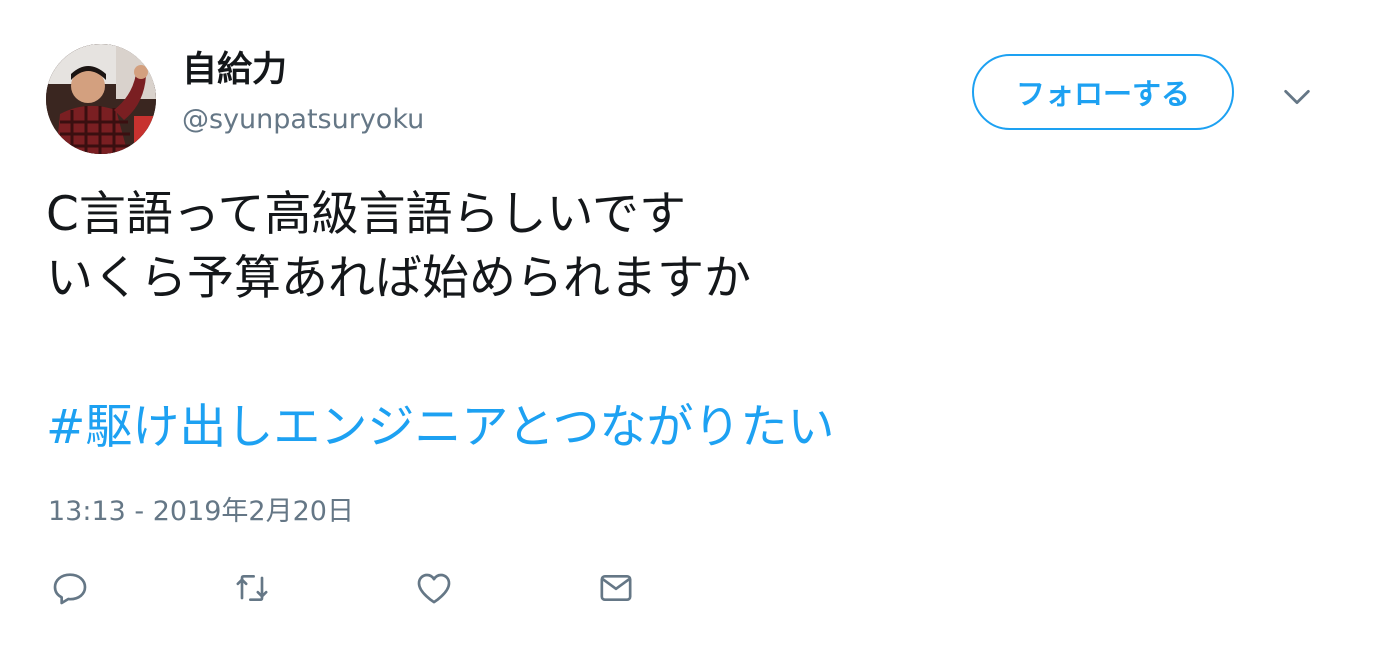 This screenshot has height=646, width=1384. What do you see at coordinates (1297, 97) in the screenshot?
I see `chevron-down-icon` at bounding box center [1297, 97].